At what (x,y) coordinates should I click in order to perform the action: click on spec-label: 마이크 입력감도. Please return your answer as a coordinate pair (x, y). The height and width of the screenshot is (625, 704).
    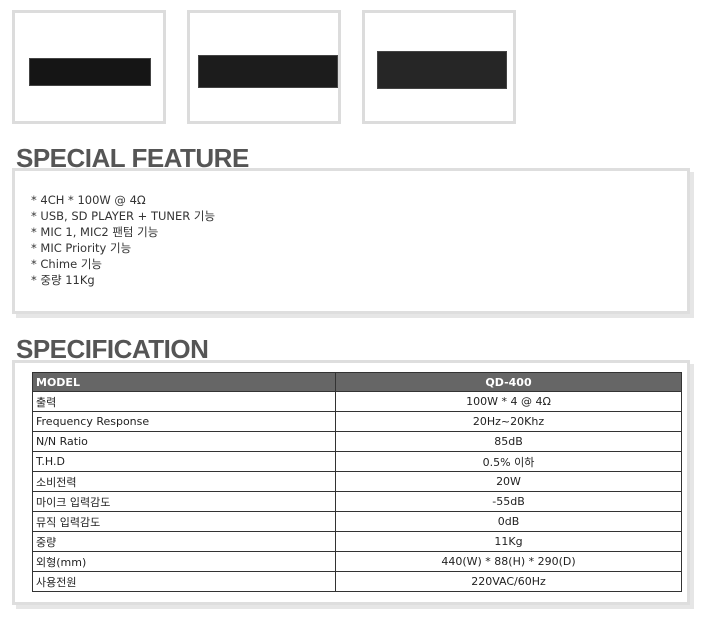
    Looking at the image, I should click on (184, 501).